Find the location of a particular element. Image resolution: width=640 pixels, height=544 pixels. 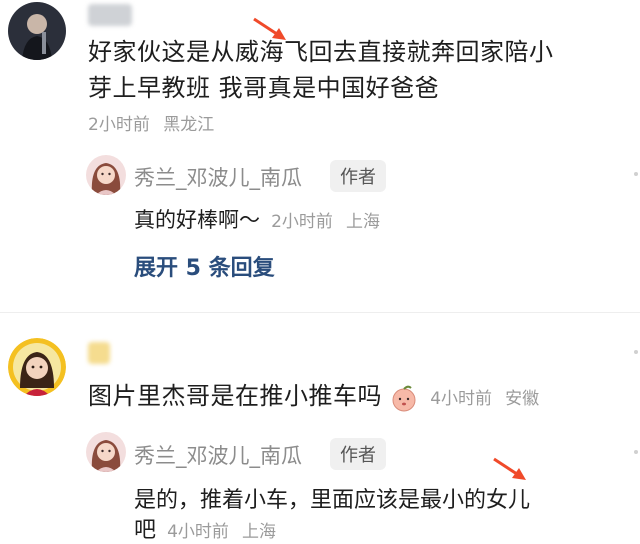

reply-time: 2小时前 is located at coordinates (302, 222).